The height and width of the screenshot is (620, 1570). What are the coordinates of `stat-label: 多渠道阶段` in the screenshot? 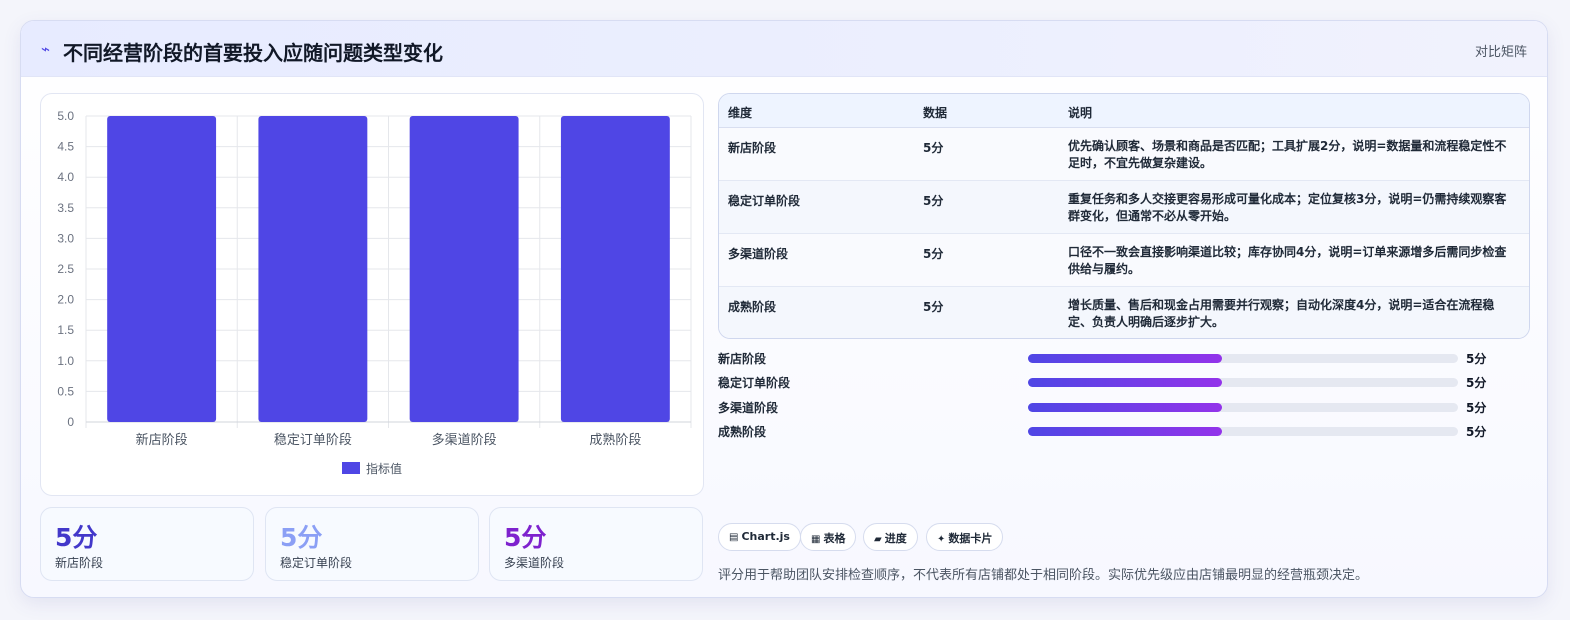 It's located at (534, 563).